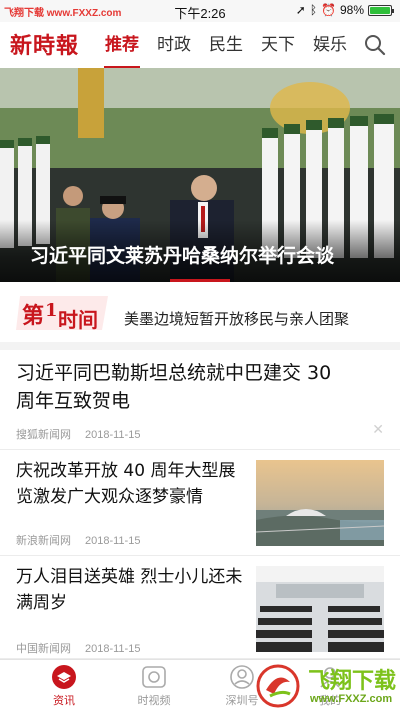 The width and height of the screenshot is (400, 711). Describe the element at coordinates (278, 686) in the screenshot. I see `watermark-logo-icon` at that location.